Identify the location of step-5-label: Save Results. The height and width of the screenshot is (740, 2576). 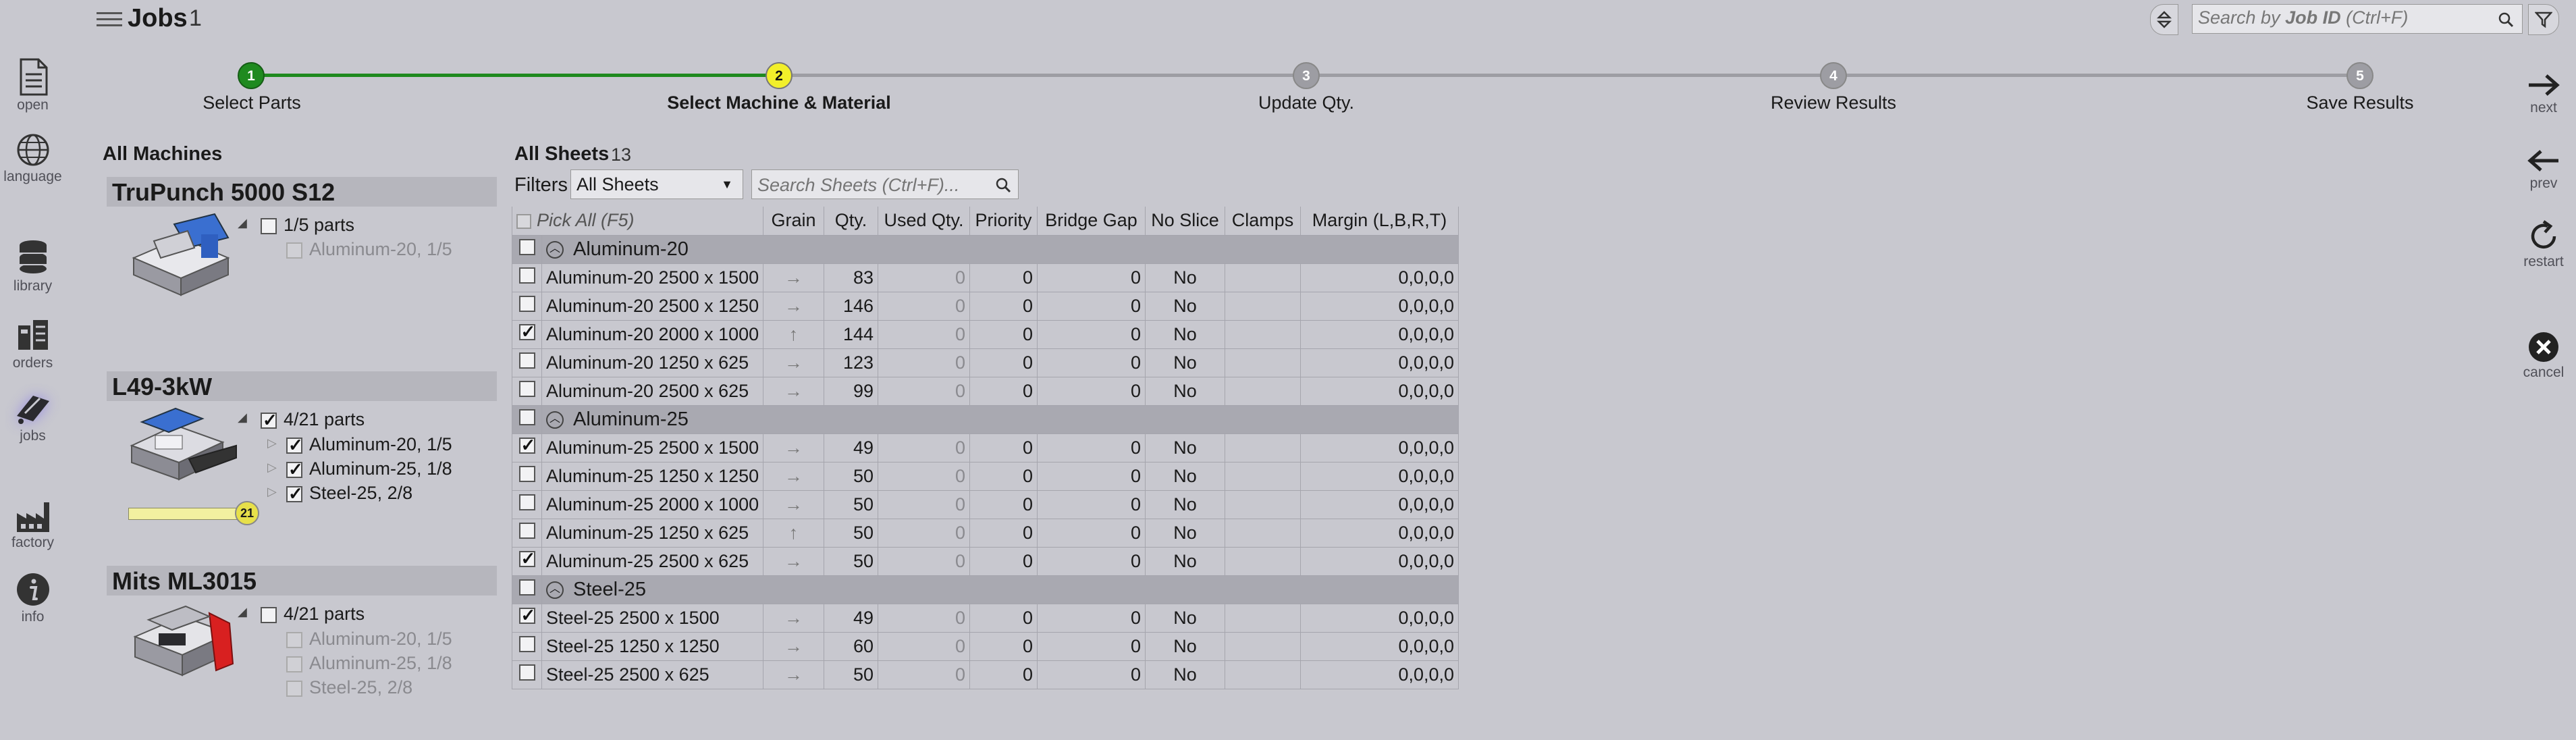
(2359, 102).